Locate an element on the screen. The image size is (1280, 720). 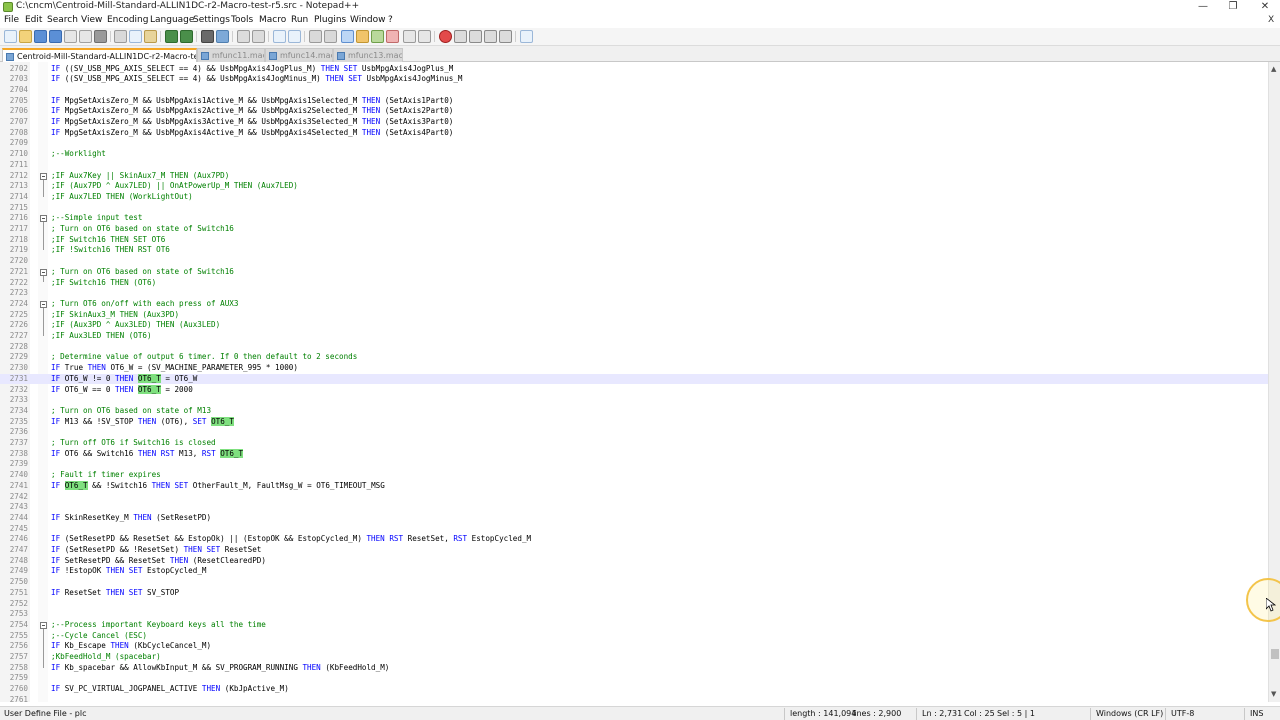
code-line: 2737 ; Turn off OT6 if Switch16 is closed is located at coordinates (634, 443).